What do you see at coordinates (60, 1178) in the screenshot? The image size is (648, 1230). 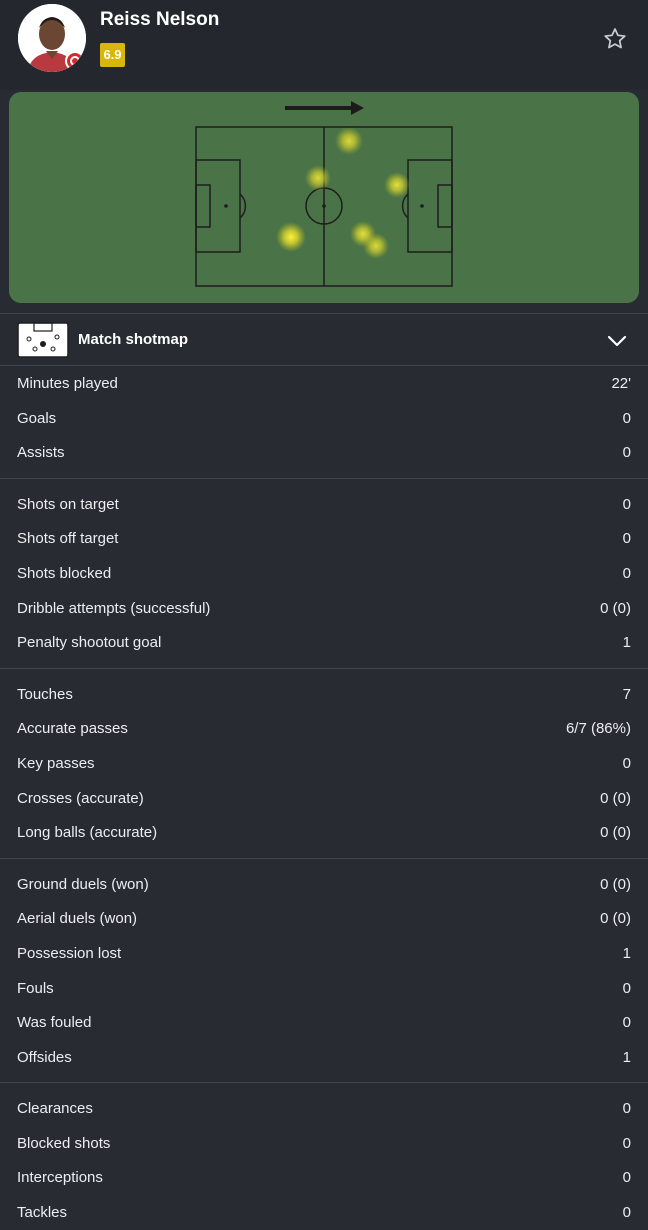 I see `stat-label: Interceptions` at bounding box center [60, 1178].